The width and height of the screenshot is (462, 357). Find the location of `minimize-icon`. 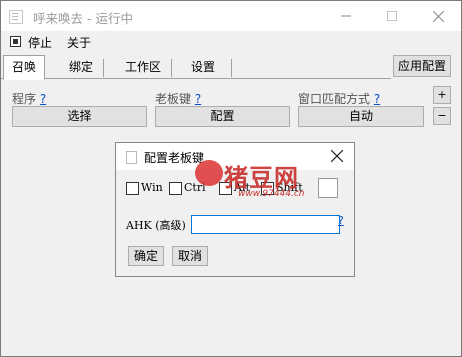

minimize-icon is located at coordinates (346, 16).